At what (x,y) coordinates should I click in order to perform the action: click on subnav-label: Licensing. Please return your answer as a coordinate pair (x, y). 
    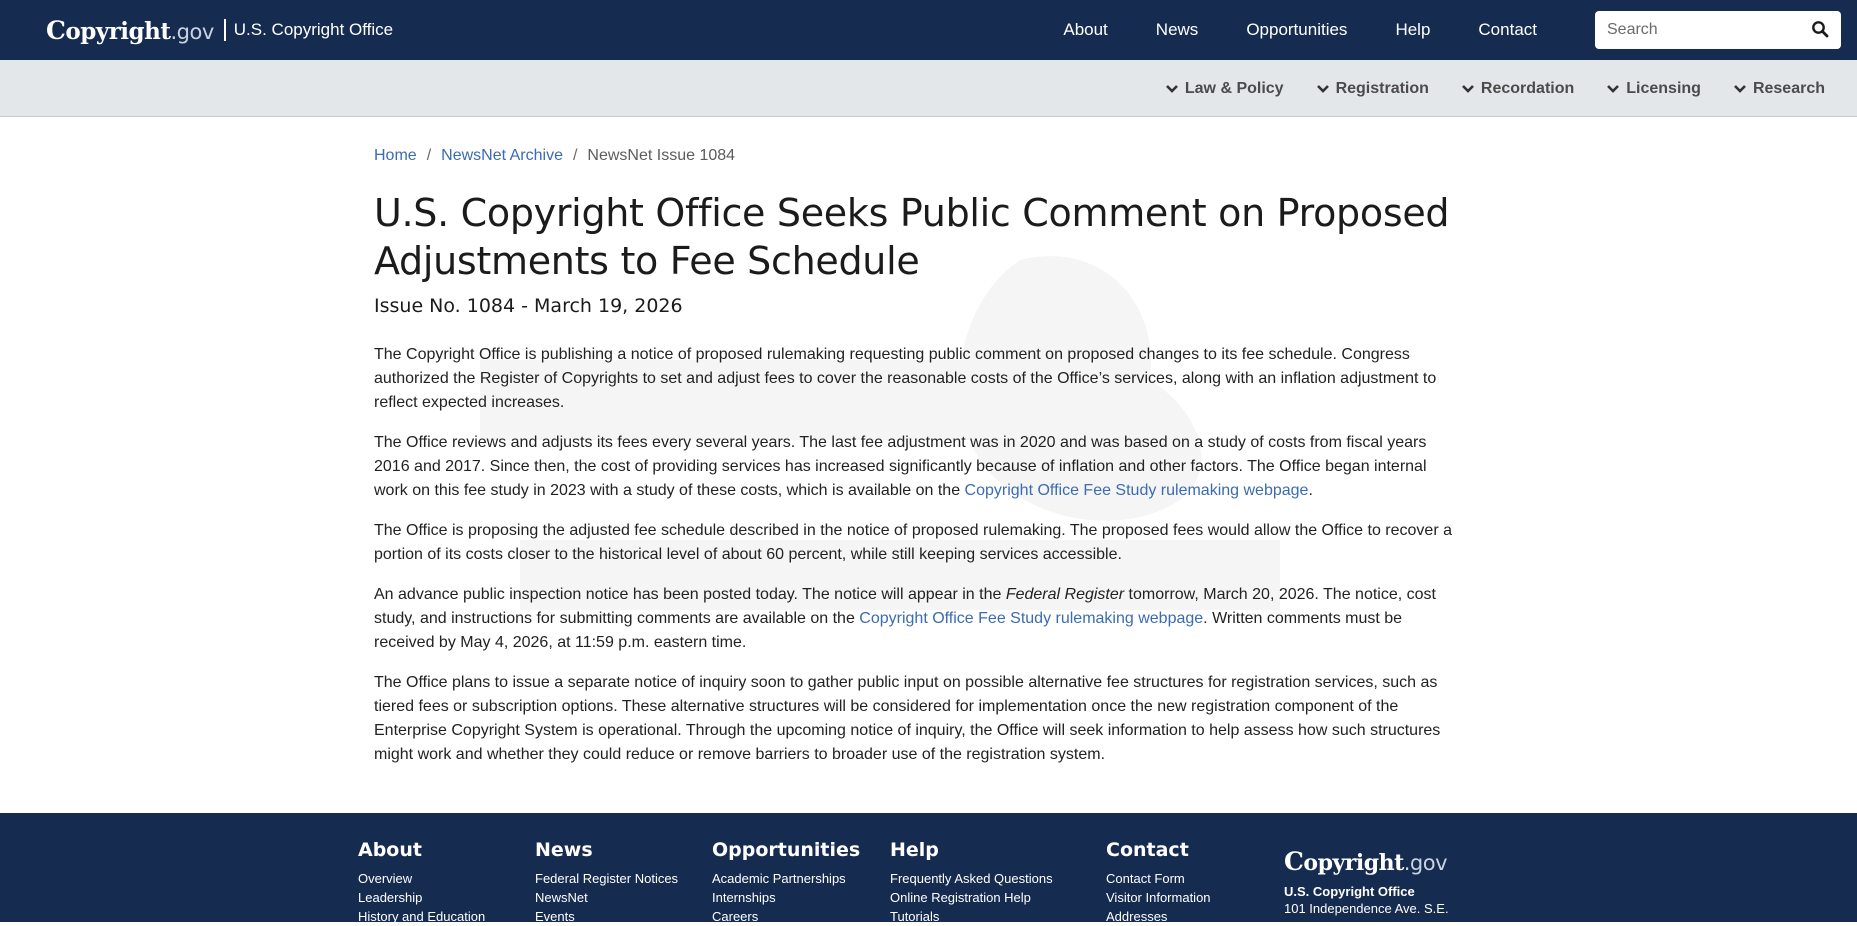
    Looking at the image, I should click on (1663, 88).